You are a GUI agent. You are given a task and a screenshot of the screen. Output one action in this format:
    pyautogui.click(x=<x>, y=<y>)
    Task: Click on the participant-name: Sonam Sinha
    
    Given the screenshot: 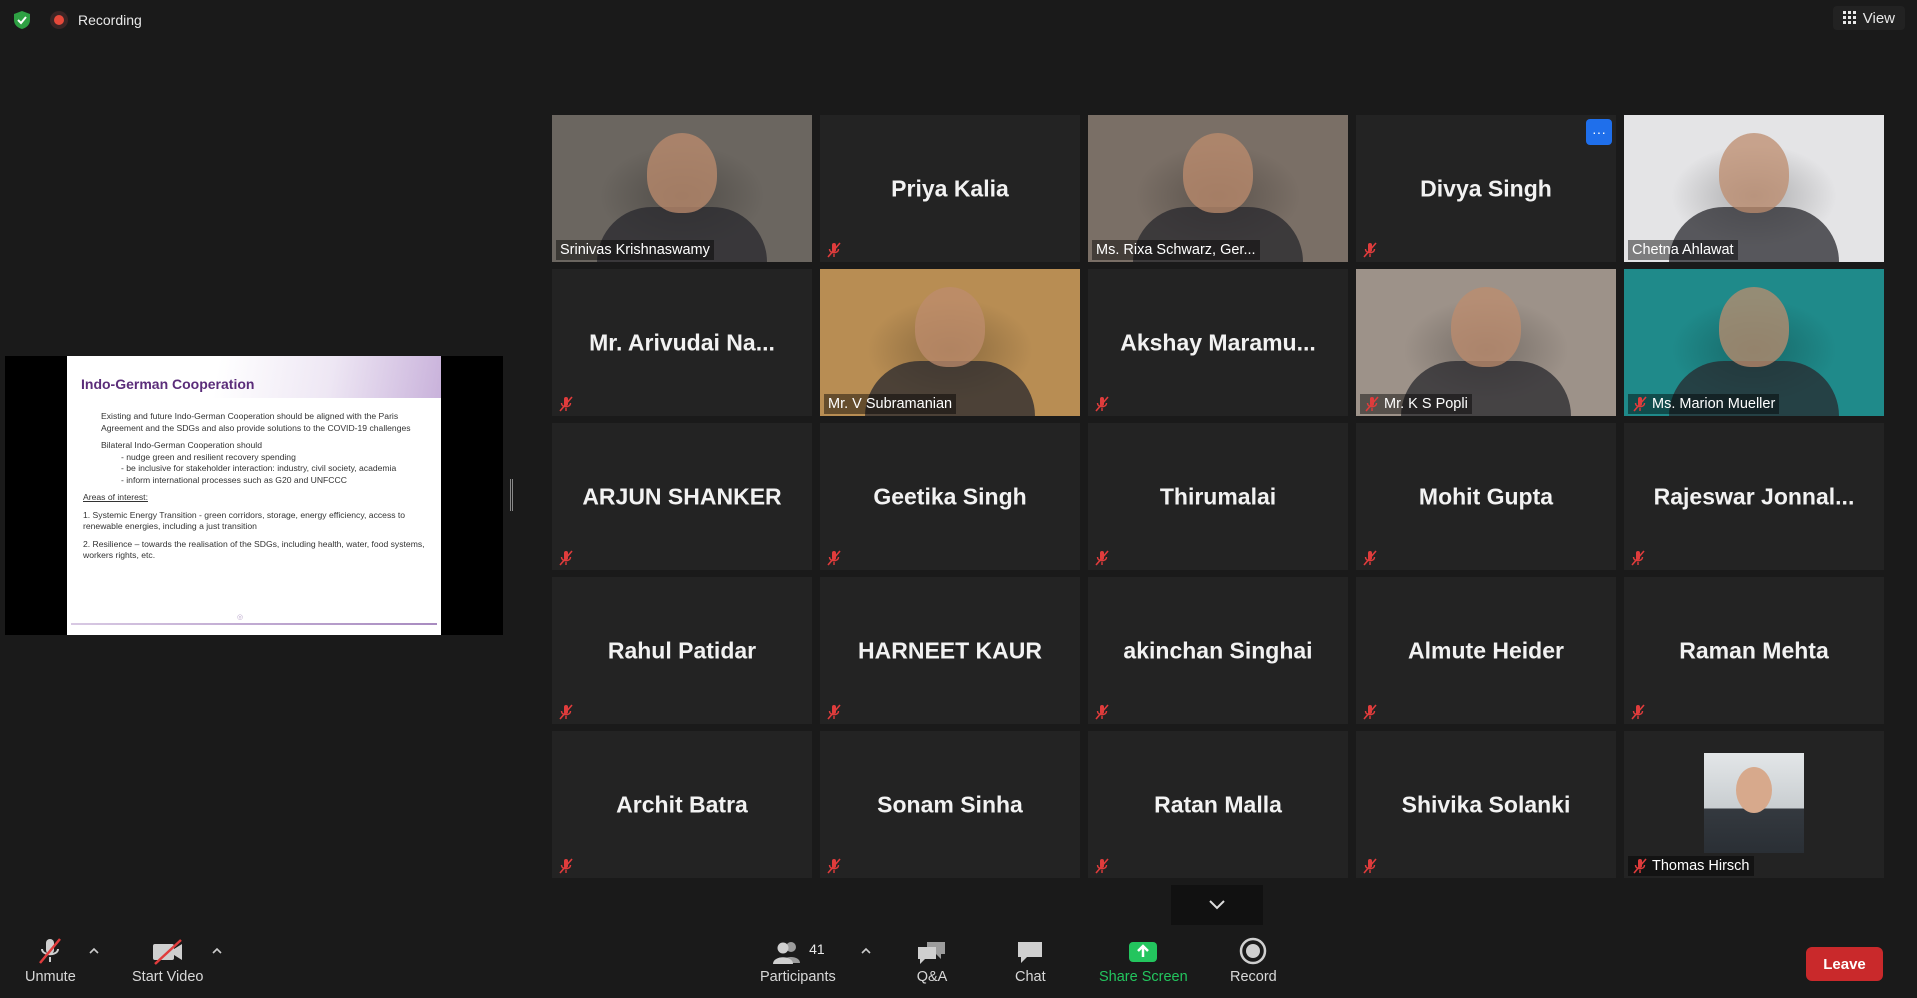 What is the action you would take?
    pyautogui.click(x=950, y=804)
    